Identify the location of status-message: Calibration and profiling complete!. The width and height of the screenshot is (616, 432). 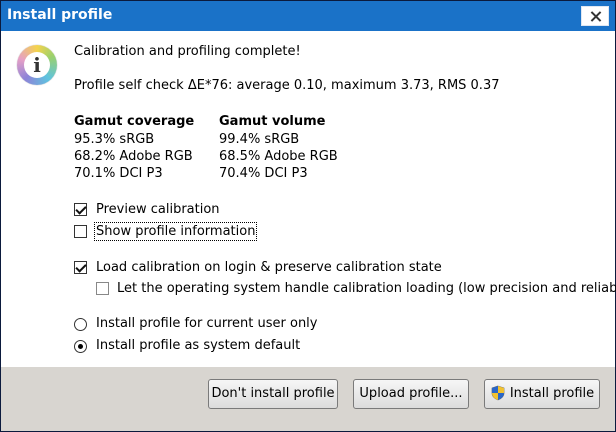
(187, 51).